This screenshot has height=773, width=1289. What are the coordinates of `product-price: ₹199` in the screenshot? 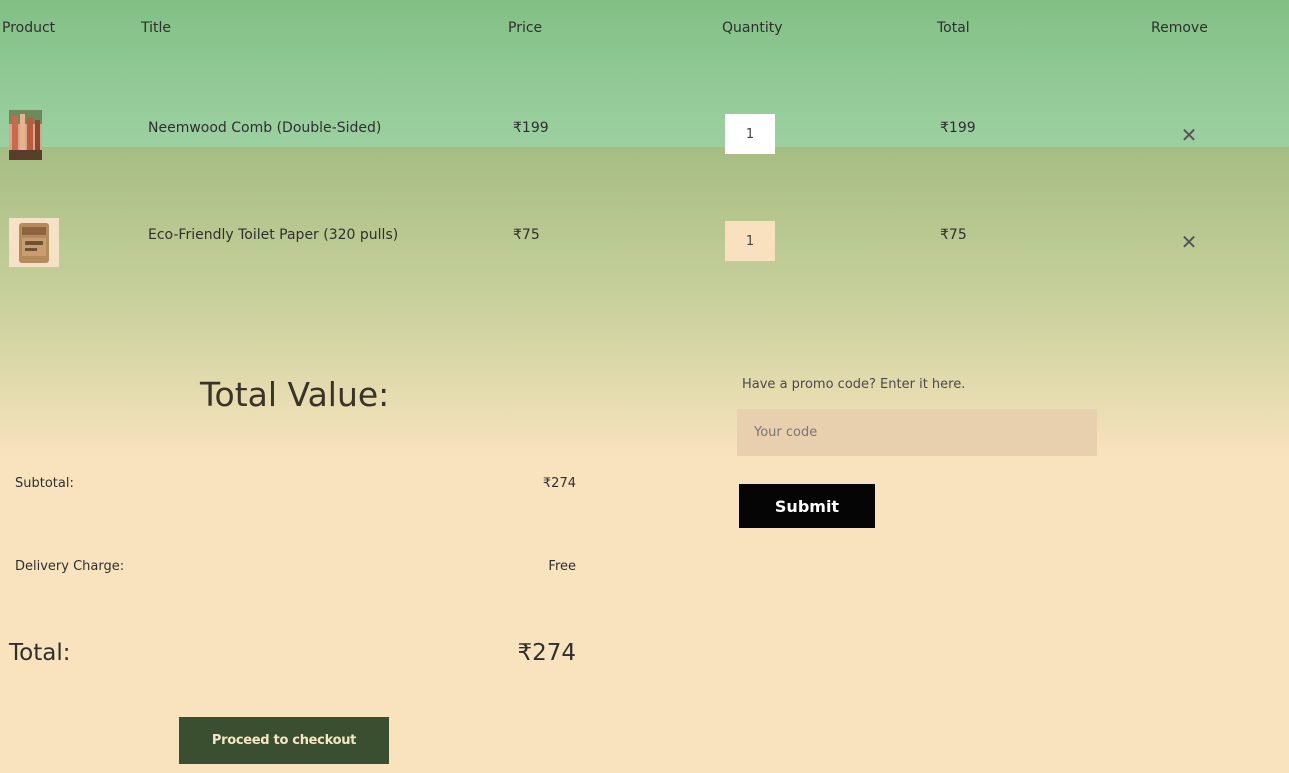 It's located at (531, 128).